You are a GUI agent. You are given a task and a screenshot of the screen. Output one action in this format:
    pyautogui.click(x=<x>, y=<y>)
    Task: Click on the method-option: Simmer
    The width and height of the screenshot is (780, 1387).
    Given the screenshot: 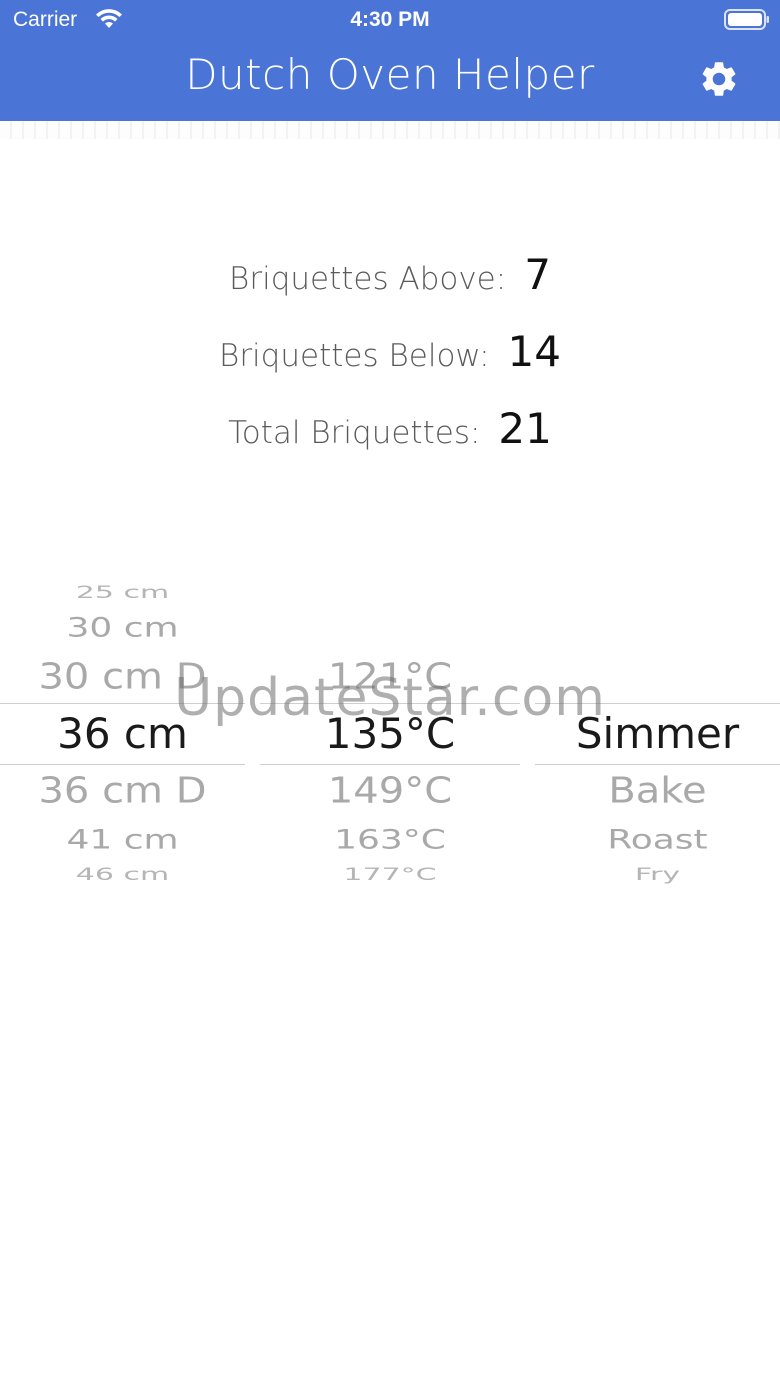 What is the action you would take?
    pyautogui.click(x=657, y=734)
    